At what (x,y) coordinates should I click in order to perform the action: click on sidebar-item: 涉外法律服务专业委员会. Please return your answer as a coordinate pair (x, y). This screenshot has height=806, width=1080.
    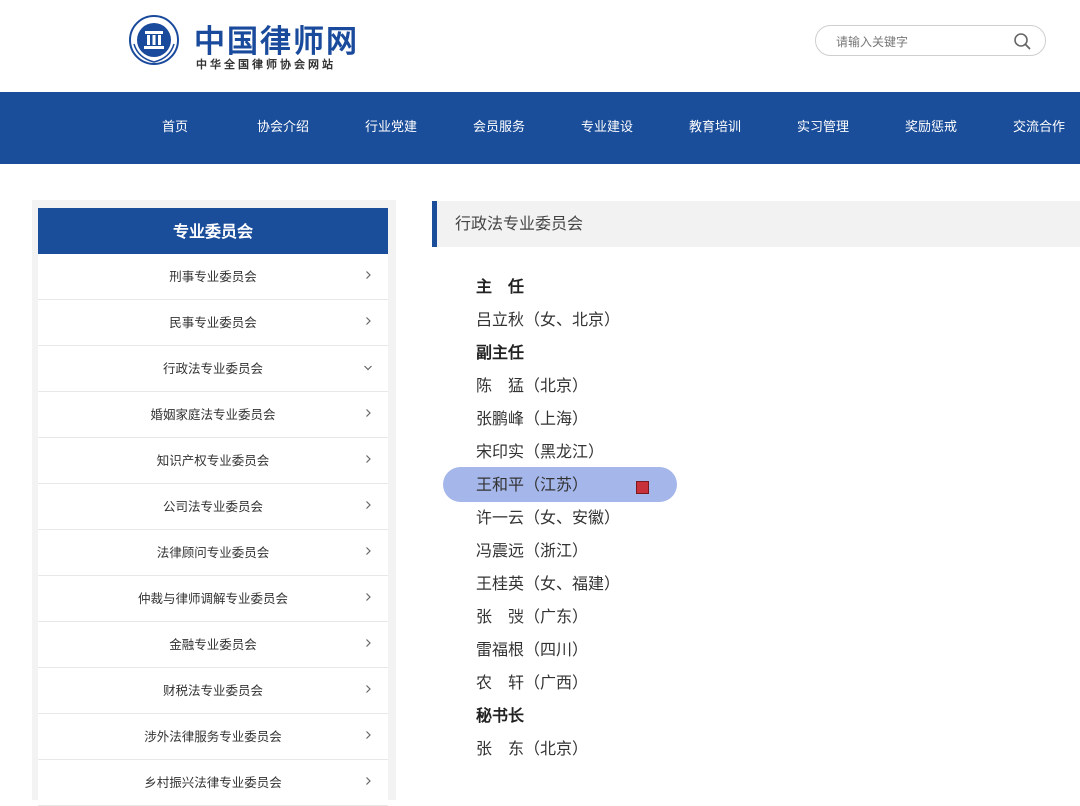
    Looking at the image, I should click on (213, 737).